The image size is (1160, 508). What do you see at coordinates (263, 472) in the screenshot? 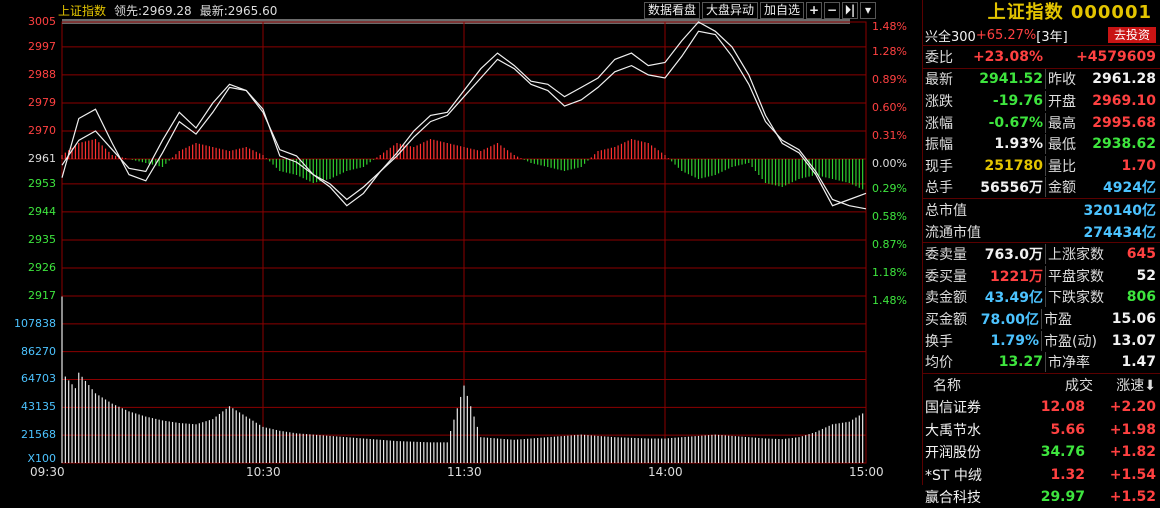
I see `time-tick-label: 10:30` at bounding box center [263, 472].